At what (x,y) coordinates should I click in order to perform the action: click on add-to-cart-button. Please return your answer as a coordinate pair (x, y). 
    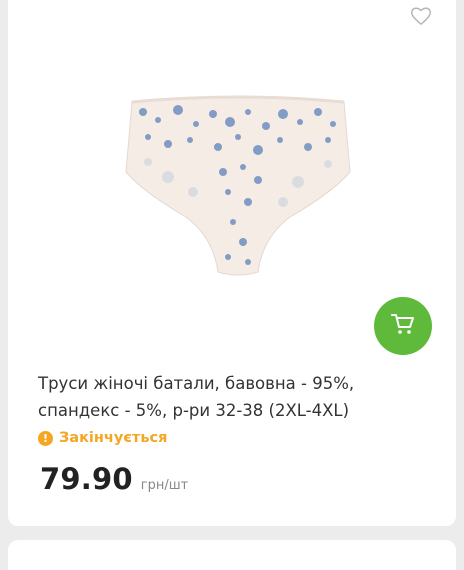
    Looking at the image, I should click on (403, 326).